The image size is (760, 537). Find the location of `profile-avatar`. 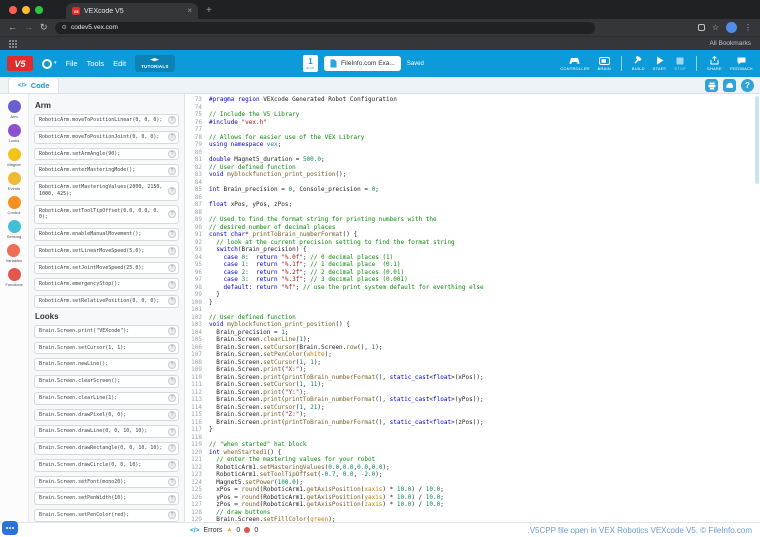

profile-avatar is located at coordinates (731, 27).